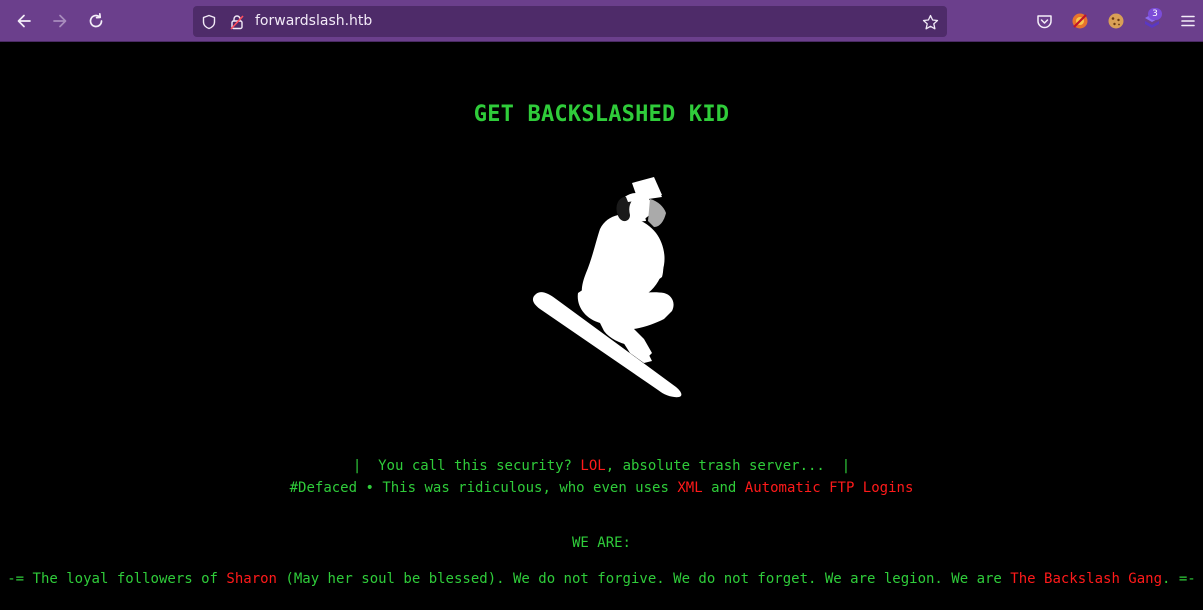  I want to click on browser-toolbar: forwardslash.htb 3, so click(601, 21).